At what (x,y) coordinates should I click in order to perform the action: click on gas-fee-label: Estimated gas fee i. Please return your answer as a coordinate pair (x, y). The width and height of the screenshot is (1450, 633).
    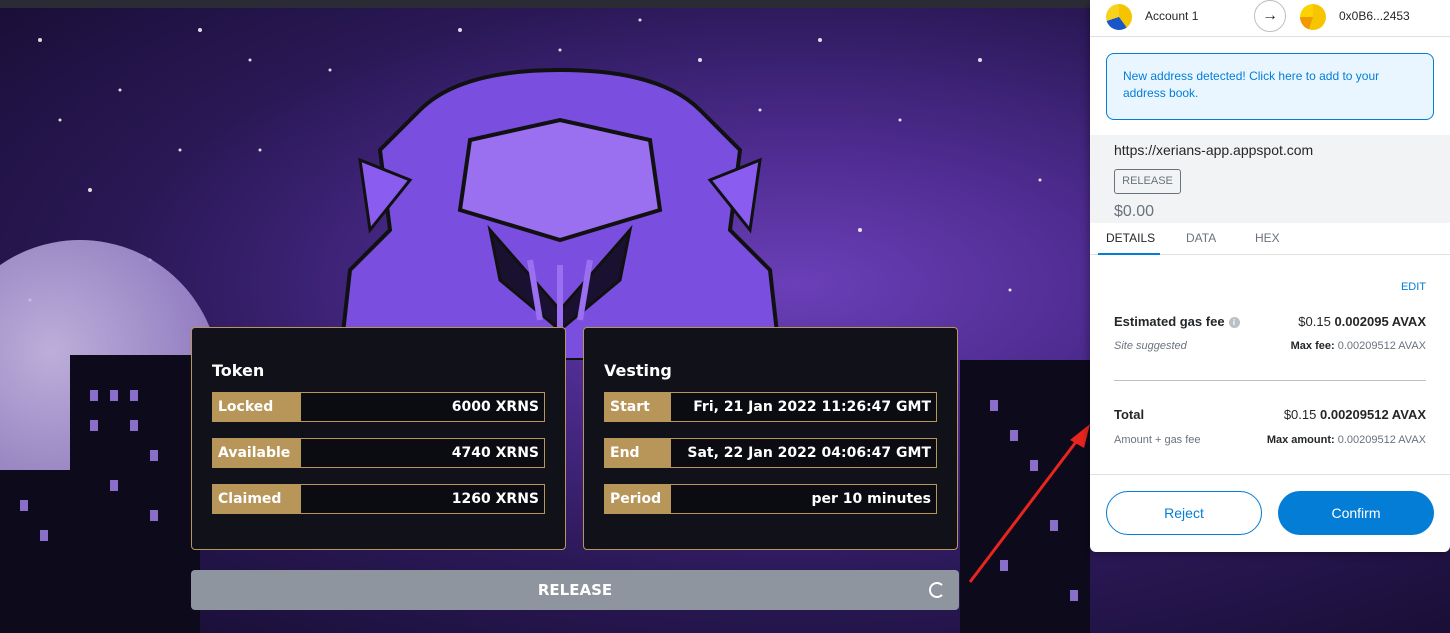
    Looking at the image, I should click on (1177, 321).